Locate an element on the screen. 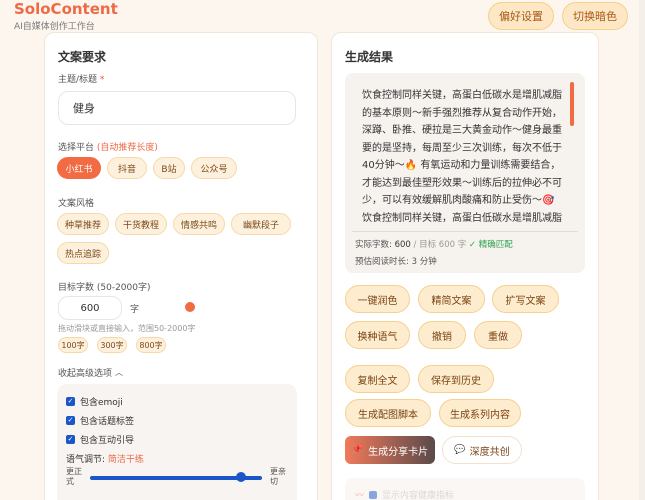 The width and height of the screenshot is (645, 500). preset-300: 300字 is located at coordinates (112, 345).